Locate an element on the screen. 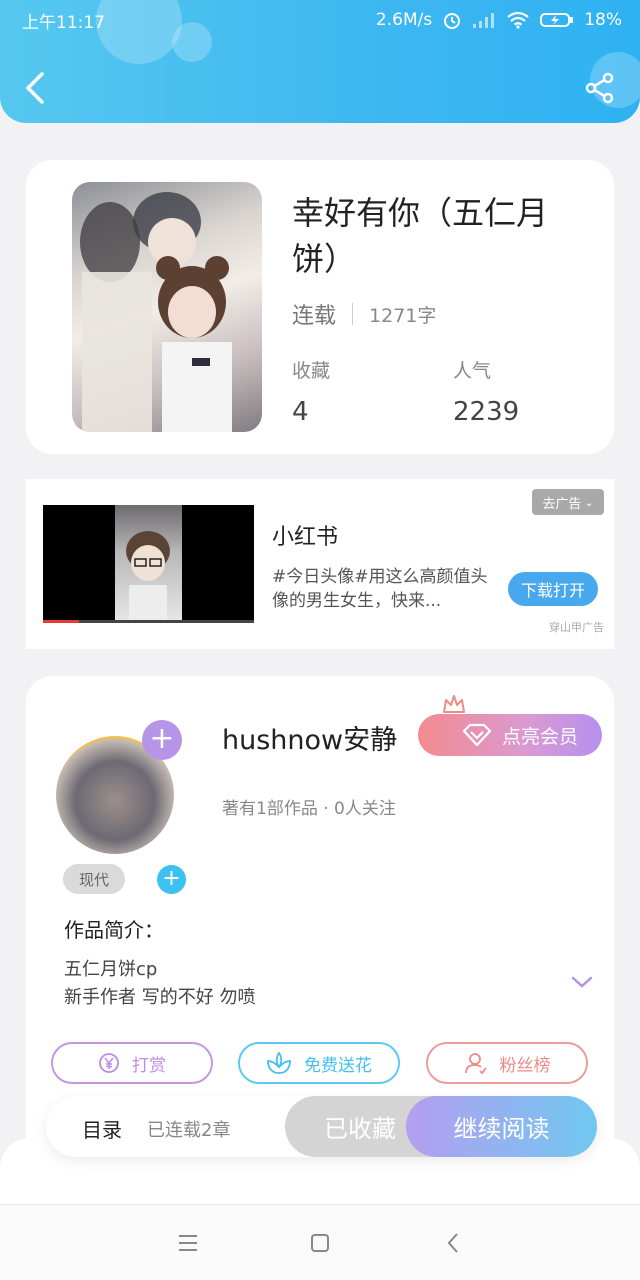 The height and width of the screenshot is (1280, 640). ad-video-thumbnail is located at coordinates (148, 564).